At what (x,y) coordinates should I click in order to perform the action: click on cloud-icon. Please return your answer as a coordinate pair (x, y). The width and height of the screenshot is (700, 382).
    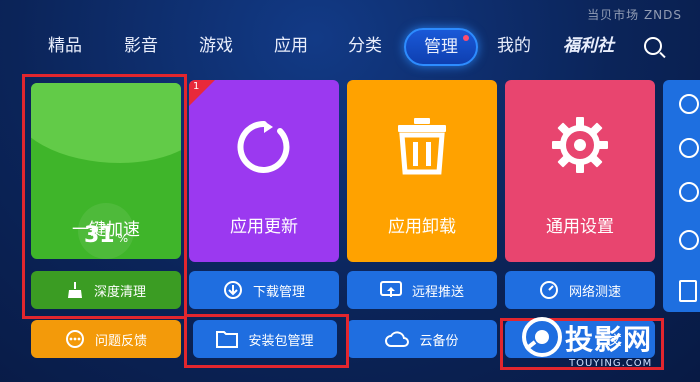
    Looking at the image, I should click on (397, 339).